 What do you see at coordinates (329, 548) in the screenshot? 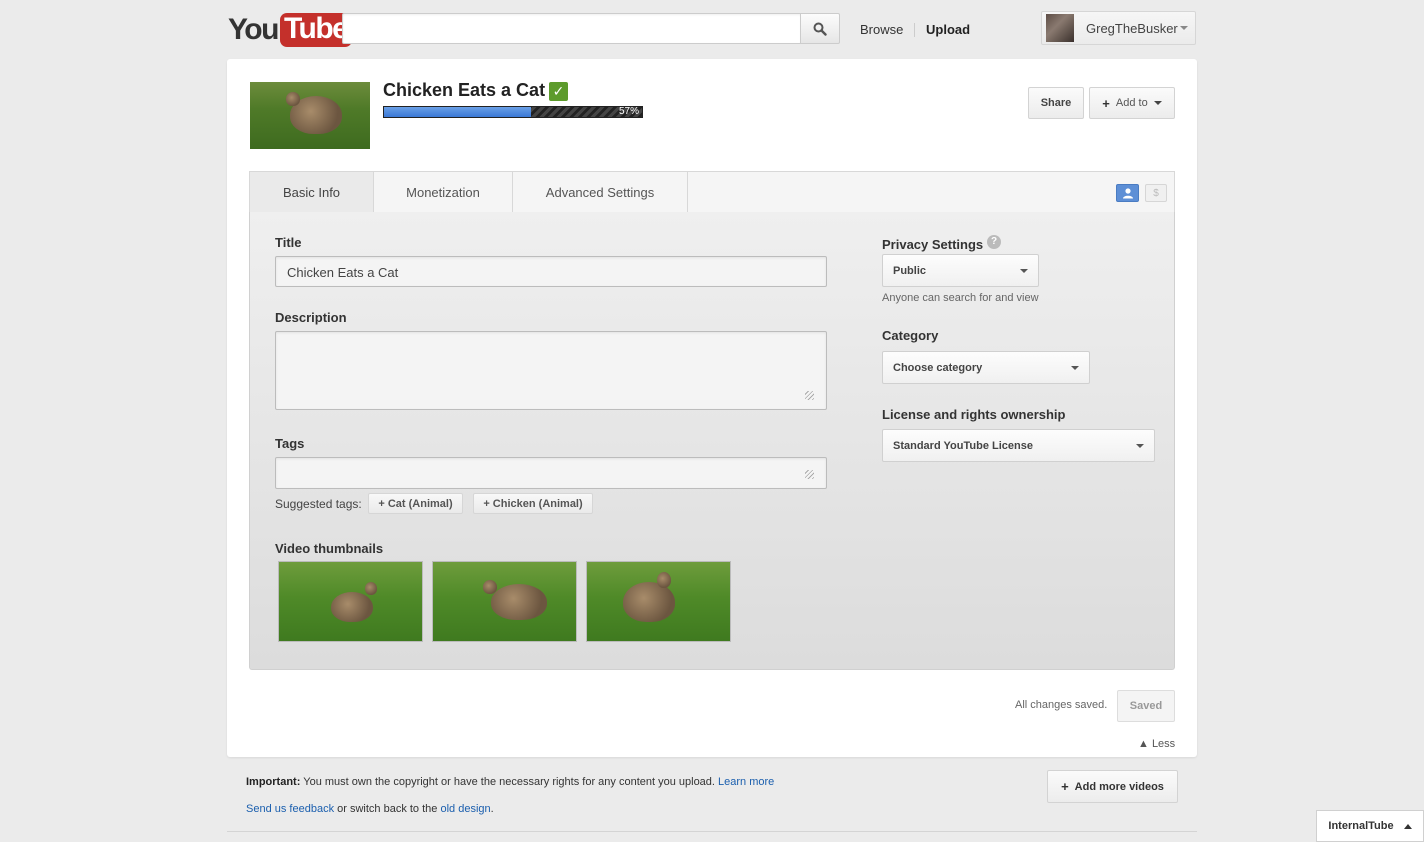
I see `thumbnails-label: Video thumbnails` at bounding box center [329, 548].